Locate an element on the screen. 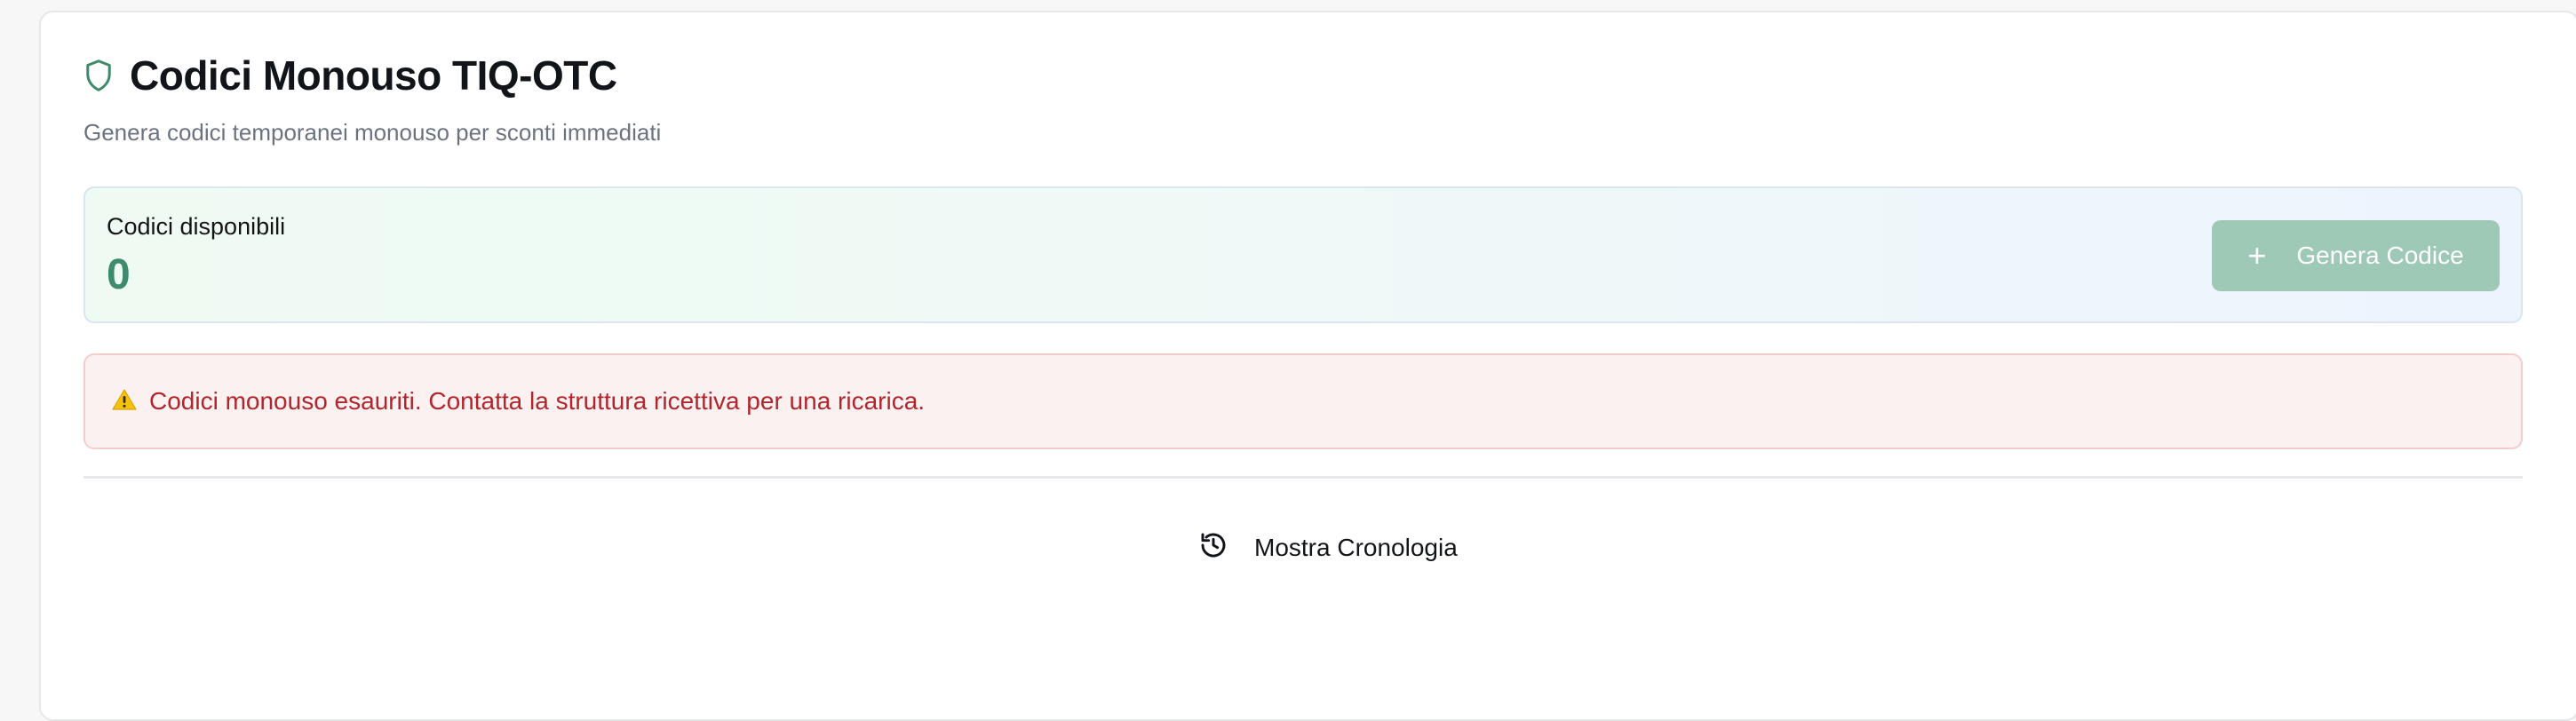  warning-icon is located at coordinates (124, 402).